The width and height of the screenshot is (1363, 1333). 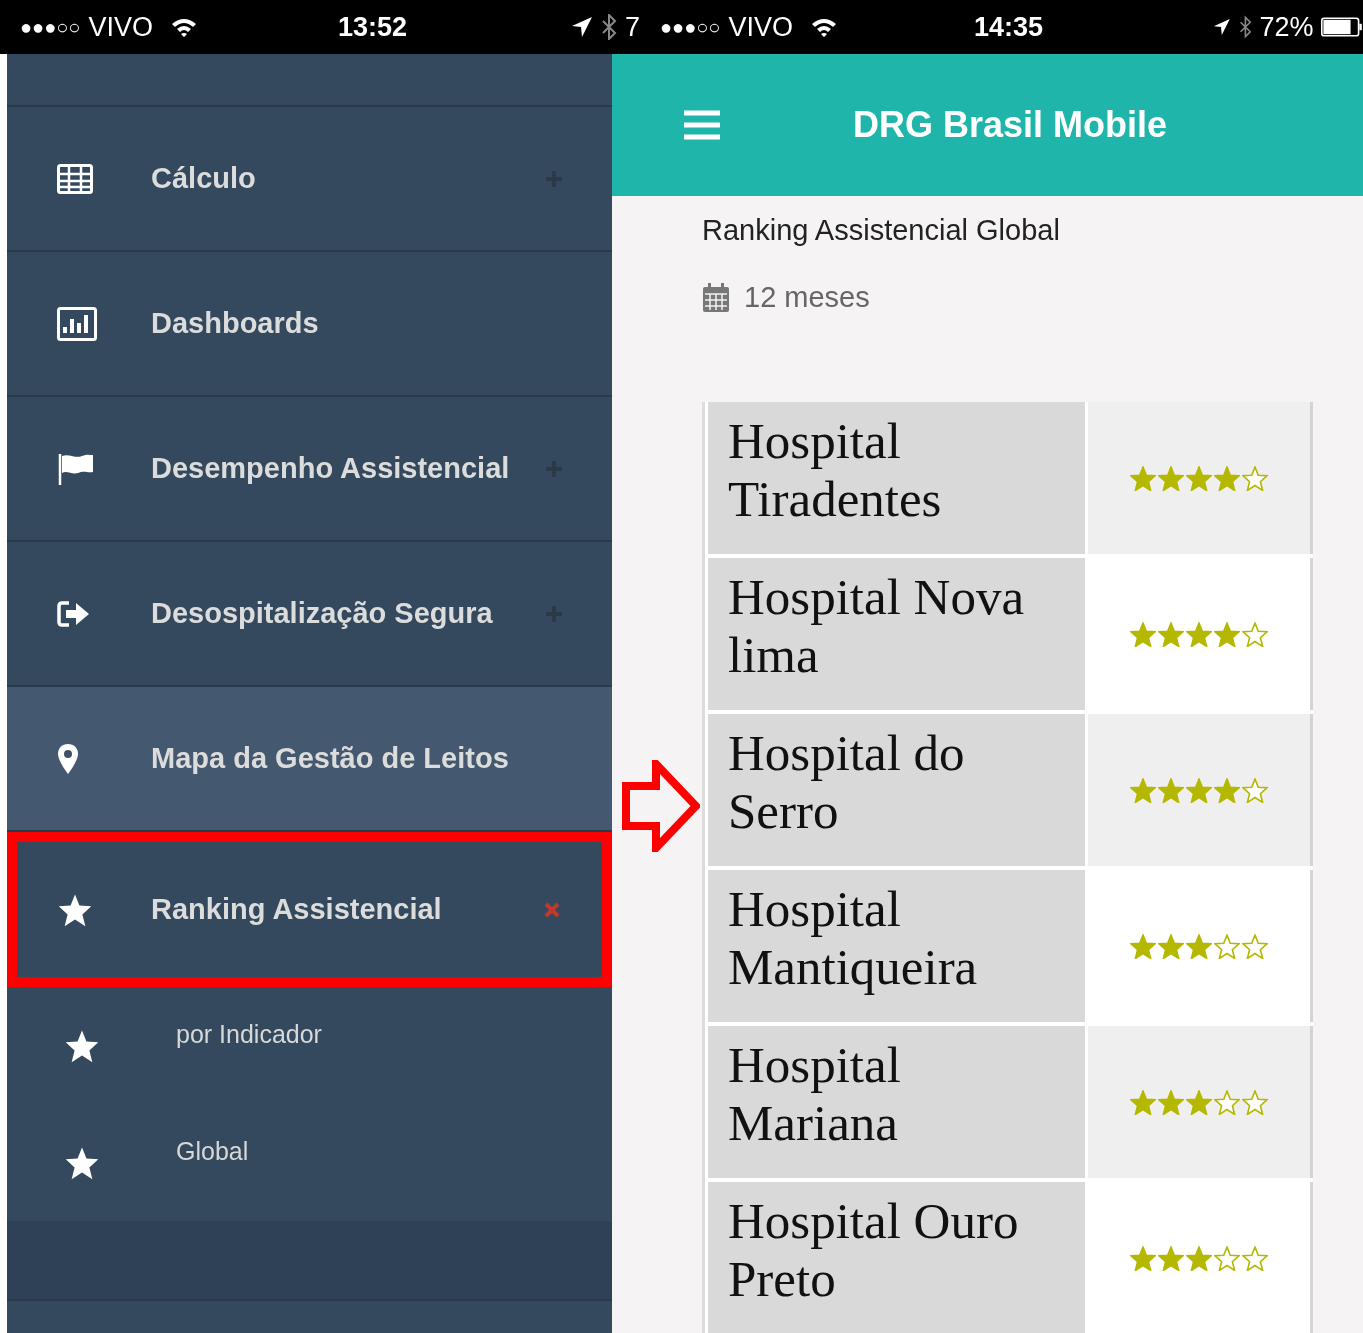 I want to click on menu-icon, so click(x=702, y=125).